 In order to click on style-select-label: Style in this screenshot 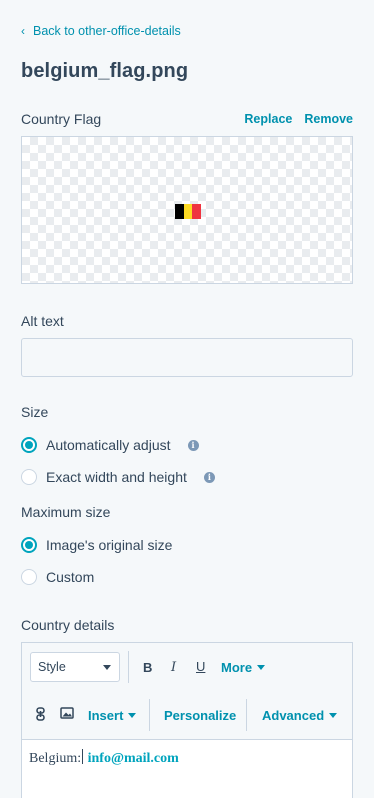, I will do `click(52, 667)`.